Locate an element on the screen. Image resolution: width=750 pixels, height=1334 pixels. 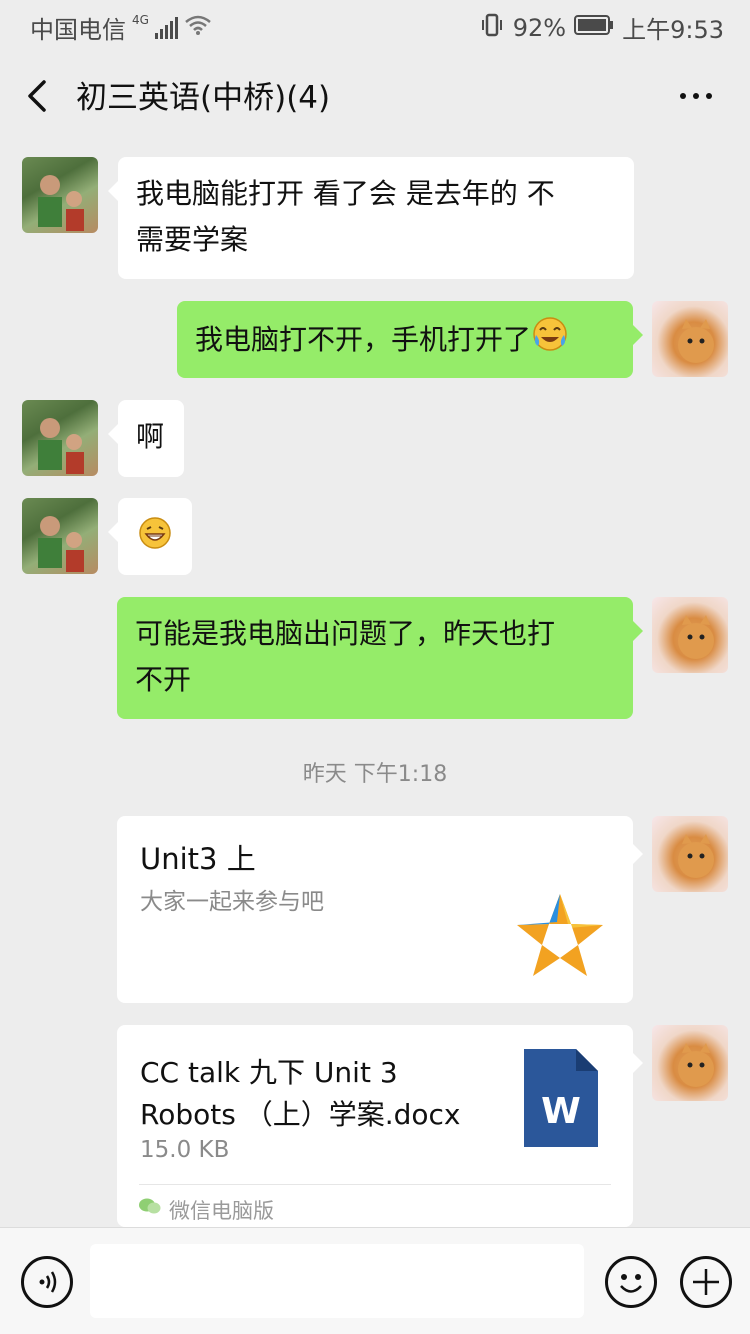
carrier-label: 中国电信 is located at coordinates (78, 30).